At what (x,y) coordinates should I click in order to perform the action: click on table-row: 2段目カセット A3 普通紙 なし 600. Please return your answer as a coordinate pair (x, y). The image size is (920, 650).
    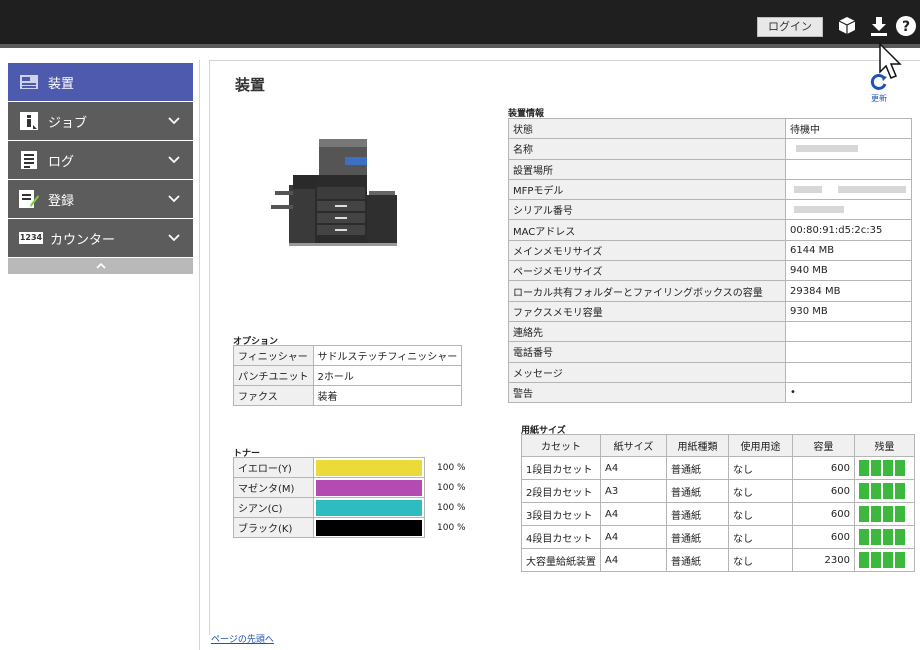
    Looking at the image, I should click on (718, 491).